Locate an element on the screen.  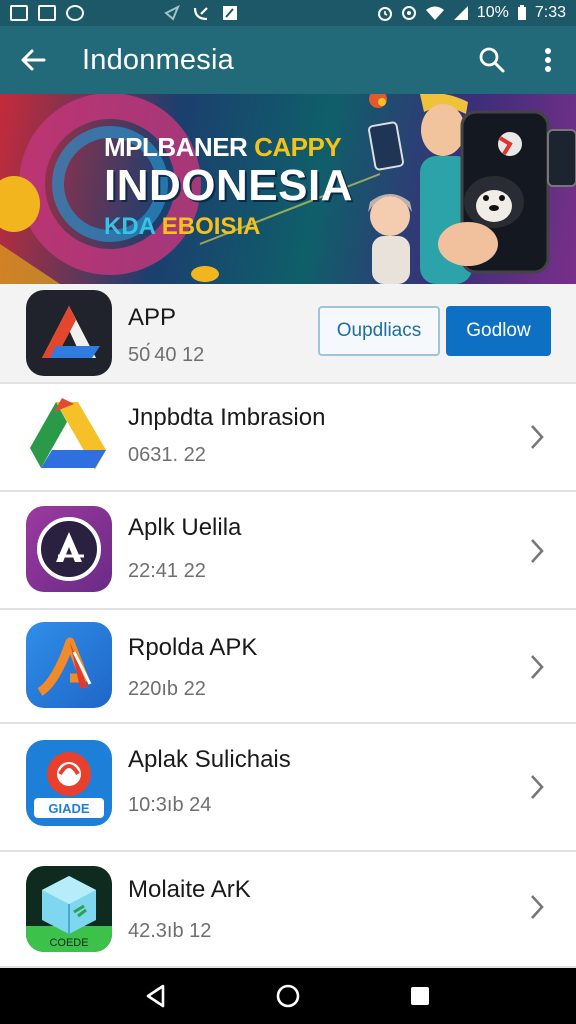
app-title: Molaite ArK is located at coordinates (189, 889).